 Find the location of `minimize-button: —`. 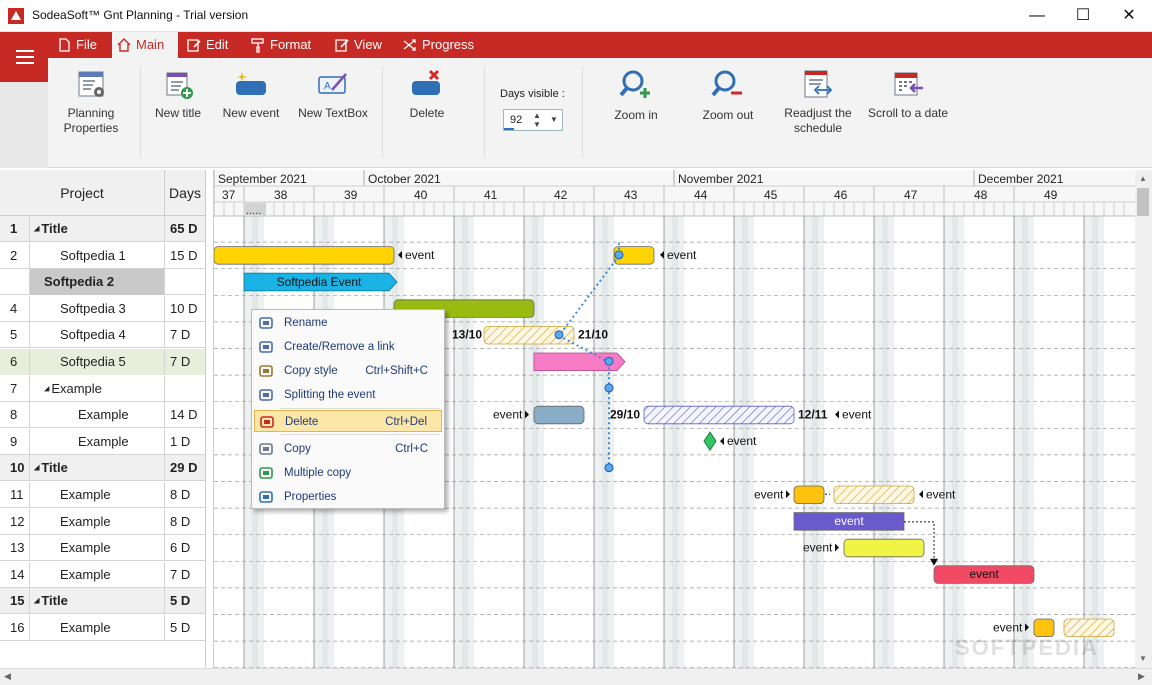

minimize-button: — is located at coordinates (1037, 16).